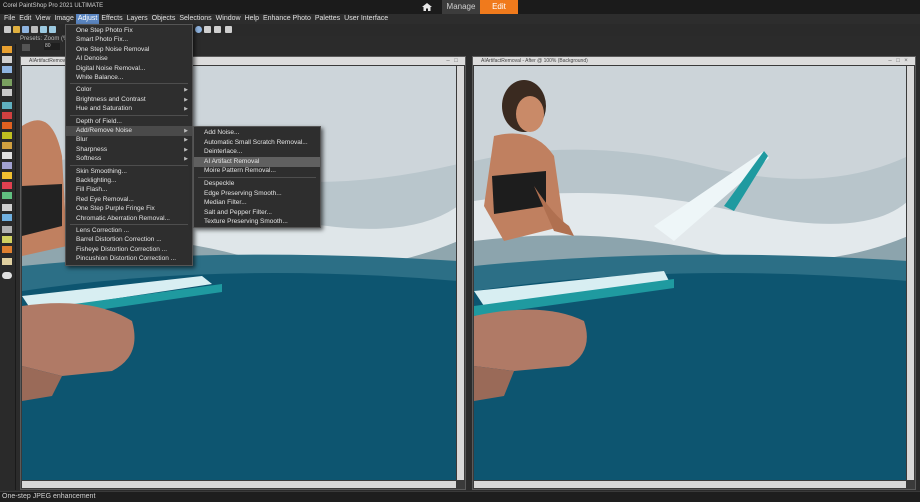 The image size is (920, 502). Describe the element at coordinates (499, 7) in the screenshot. I see `tab-edit: Edit` at that location.